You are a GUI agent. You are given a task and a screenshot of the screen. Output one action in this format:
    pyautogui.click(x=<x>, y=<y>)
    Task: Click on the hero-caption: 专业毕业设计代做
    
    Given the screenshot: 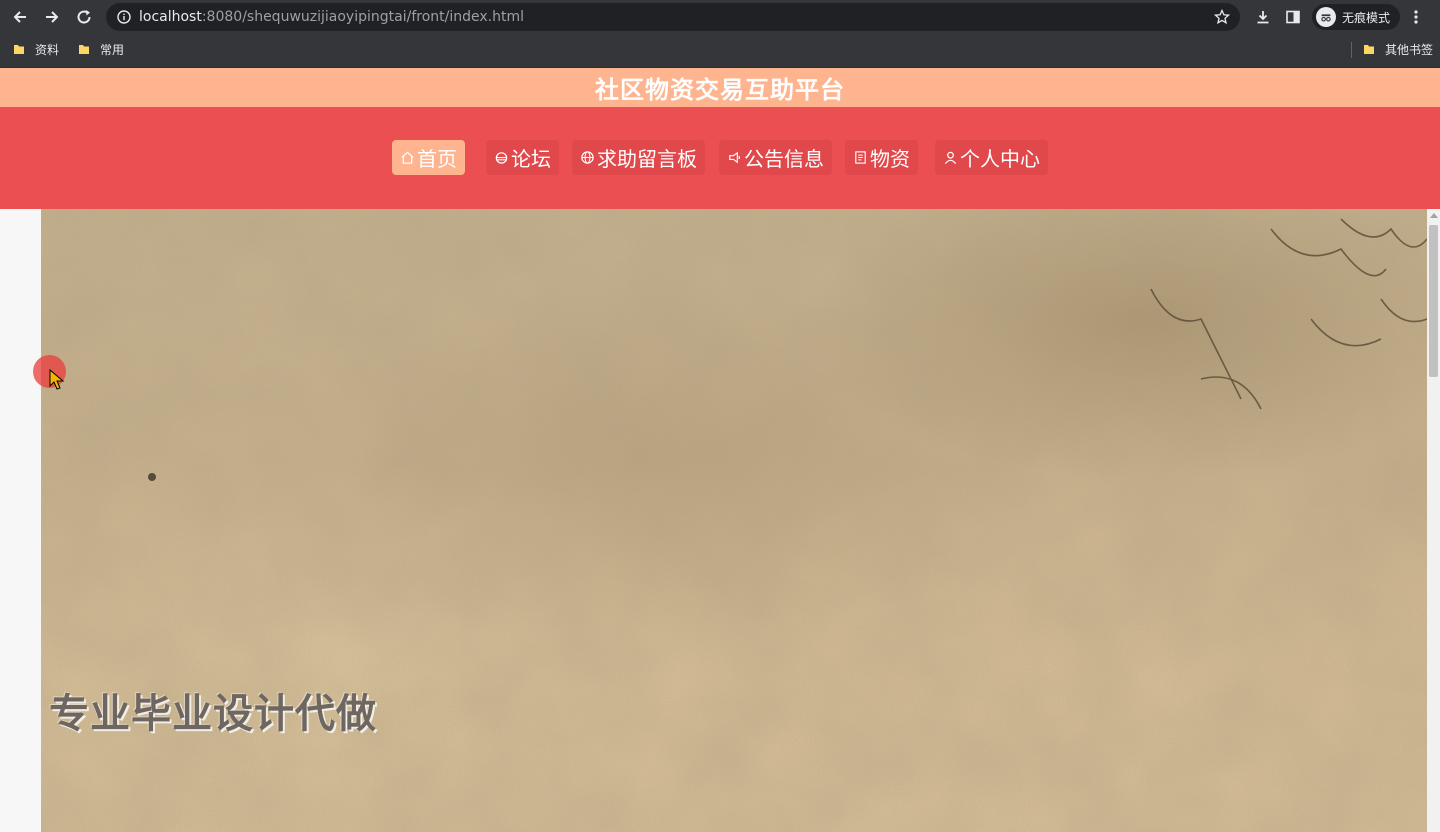 What is the action you would take?
    pyautogui.click(x=213, y=714)
    